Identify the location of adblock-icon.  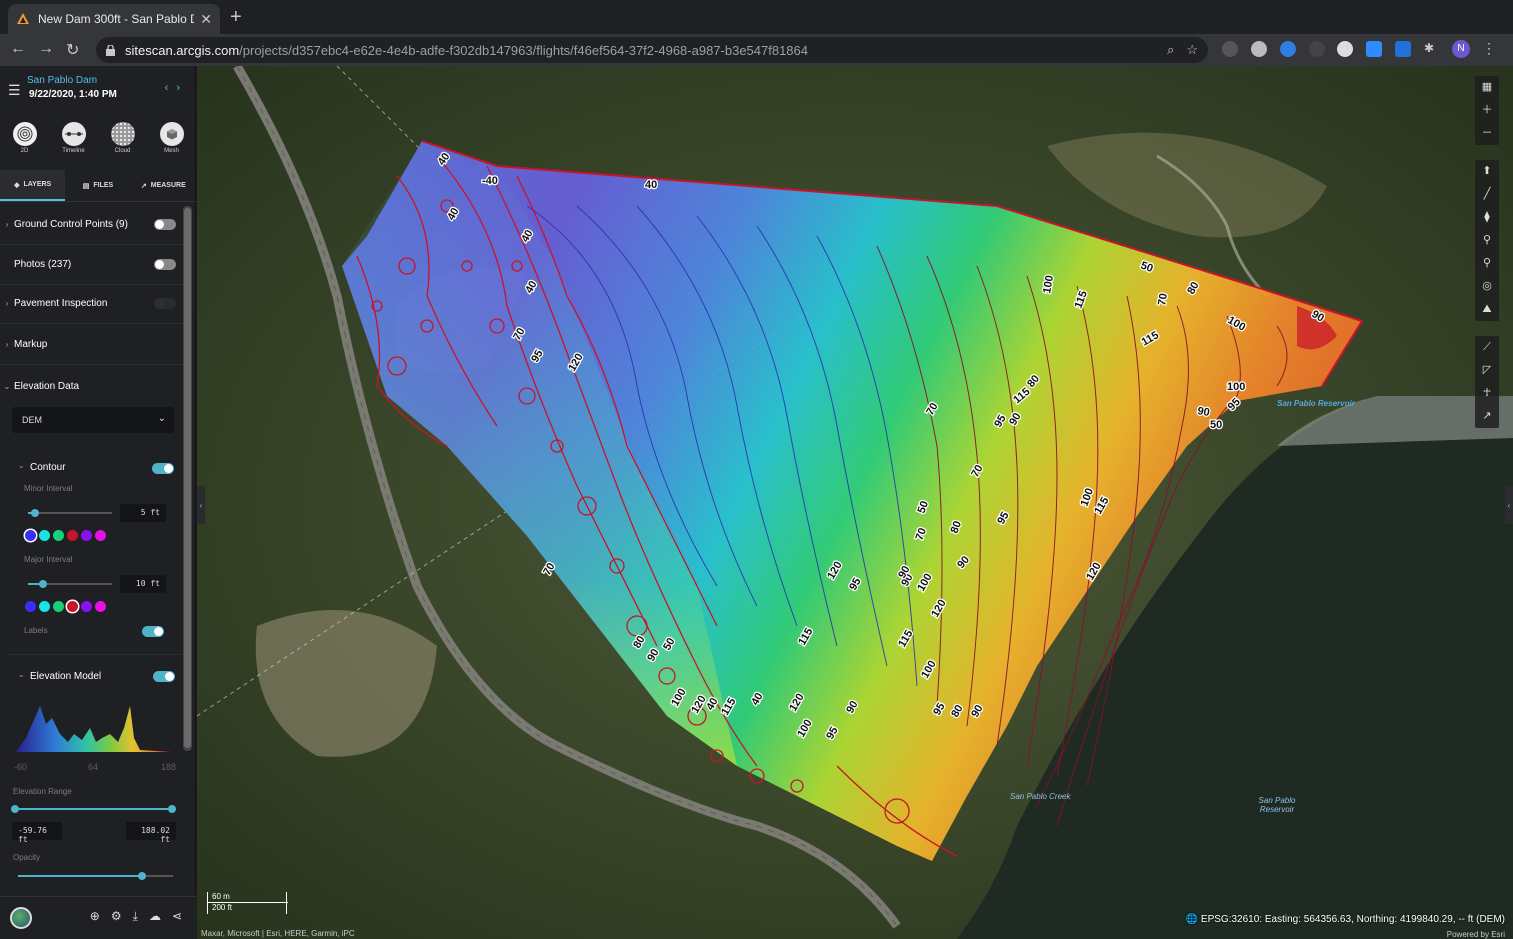
(1259, 49).